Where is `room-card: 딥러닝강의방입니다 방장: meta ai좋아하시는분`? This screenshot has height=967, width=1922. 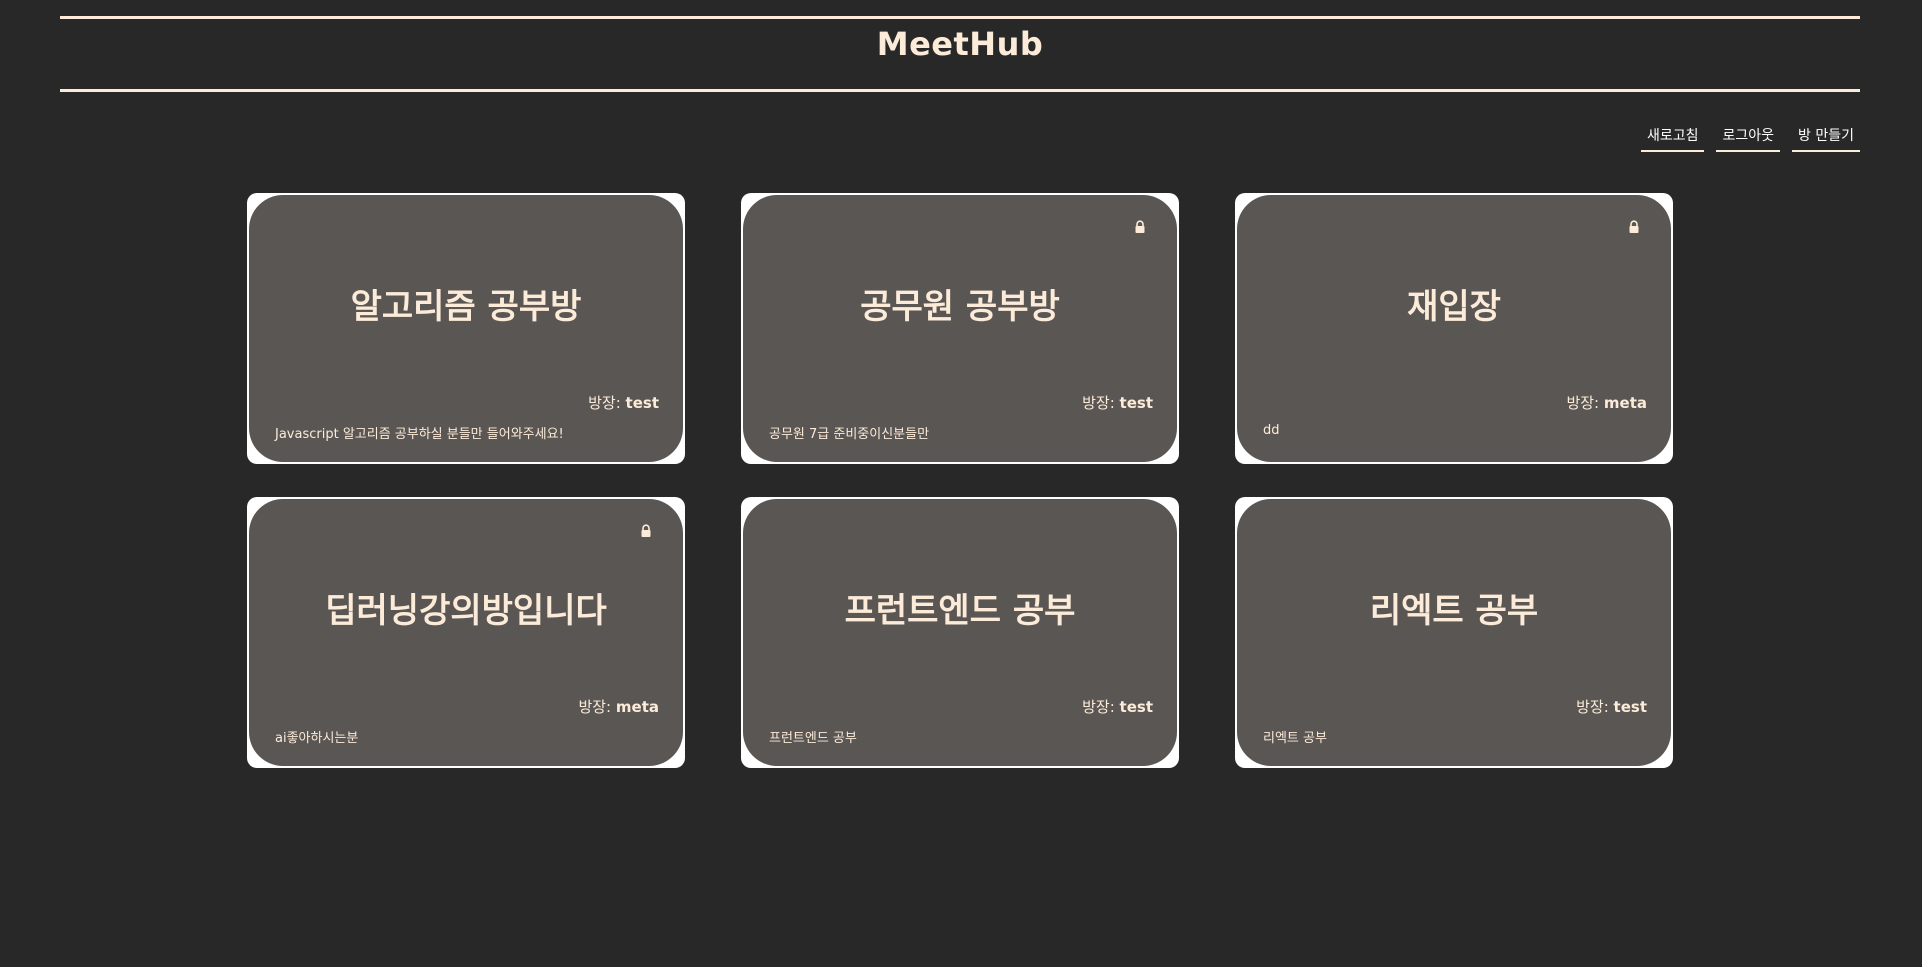
room-card: 딥러닝강의방입니다 방장: meta ai좋아하시는분 is located at coordinates (466, 632).